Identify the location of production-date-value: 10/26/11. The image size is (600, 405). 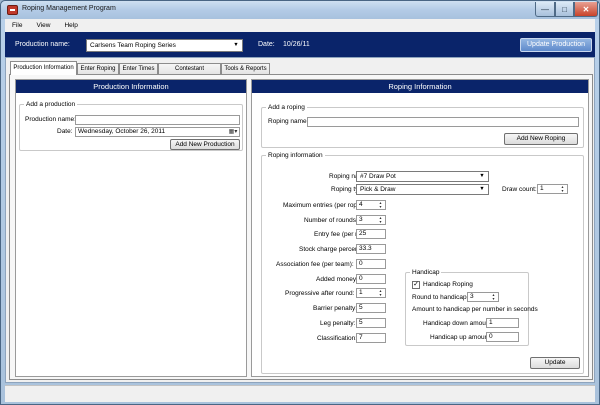
(296, 44).